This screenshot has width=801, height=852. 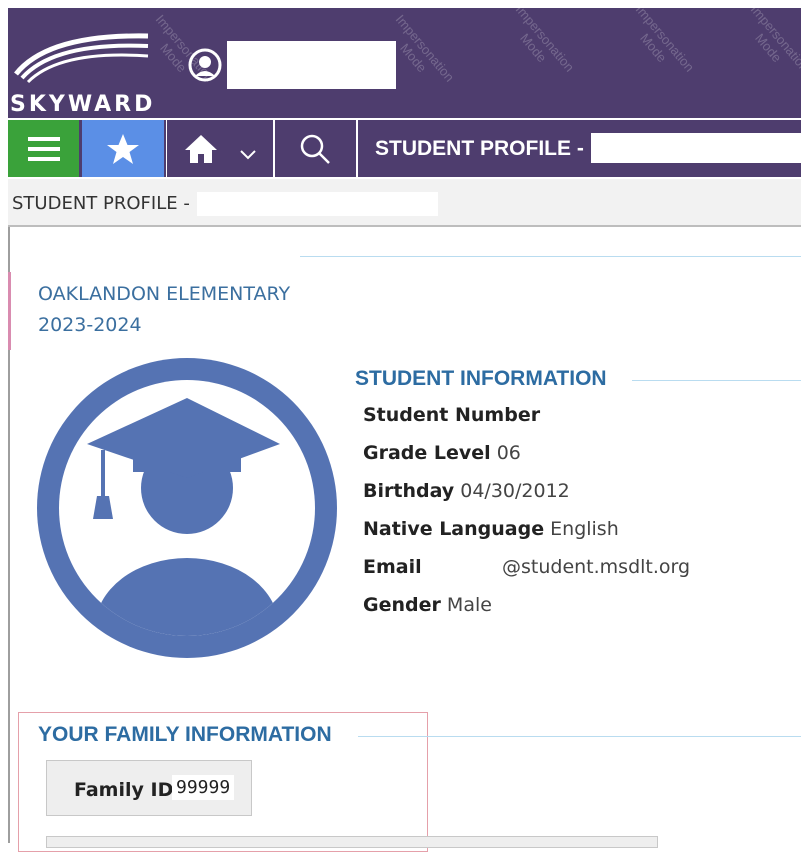 I want to click on family-id-tab: Family ID 99999, so click(x=149, y=788).